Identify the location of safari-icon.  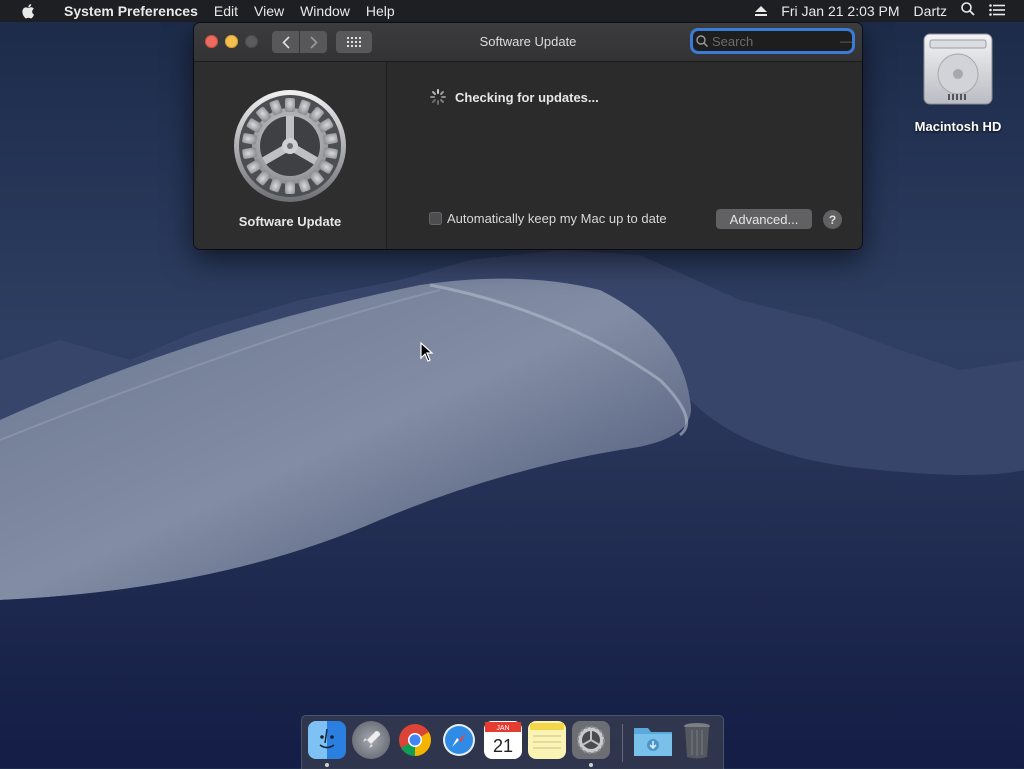
(459, 740).